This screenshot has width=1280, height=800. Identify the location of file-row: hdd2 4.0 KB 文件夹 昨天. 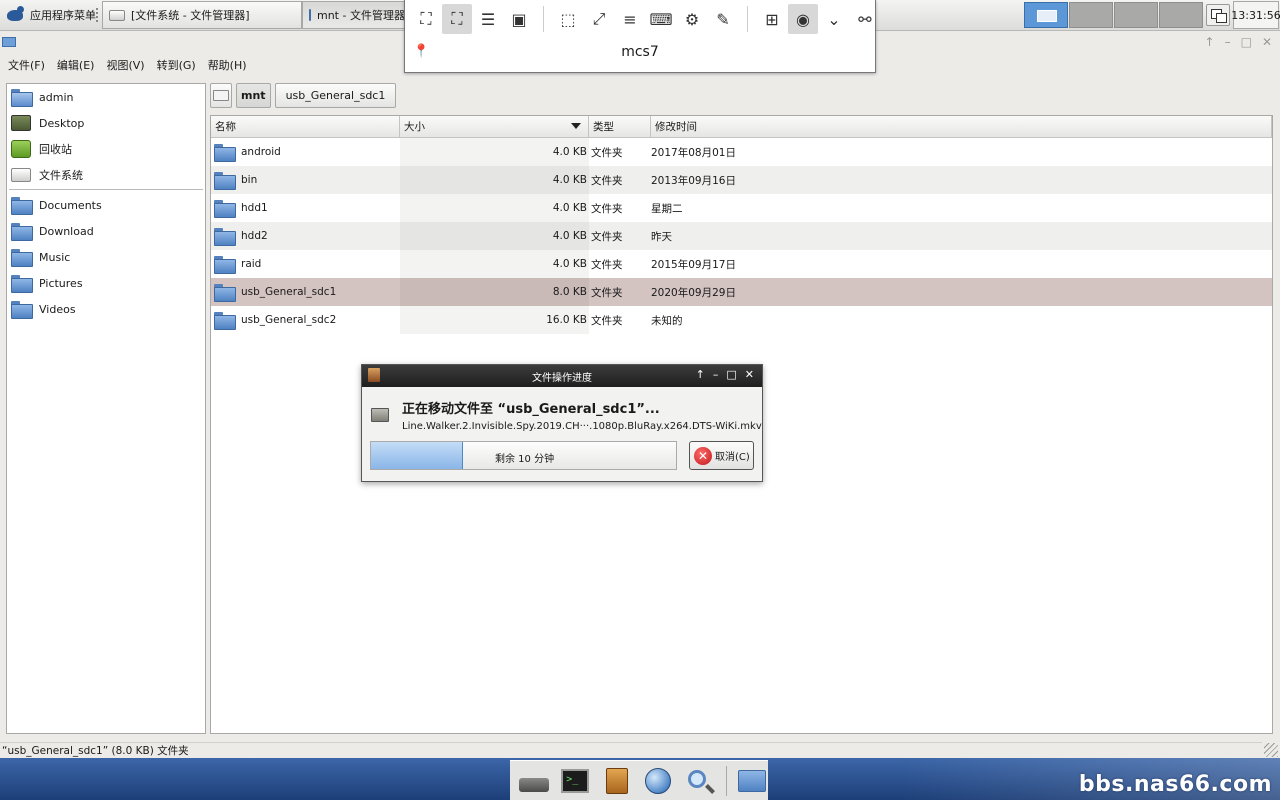
(741, 236).